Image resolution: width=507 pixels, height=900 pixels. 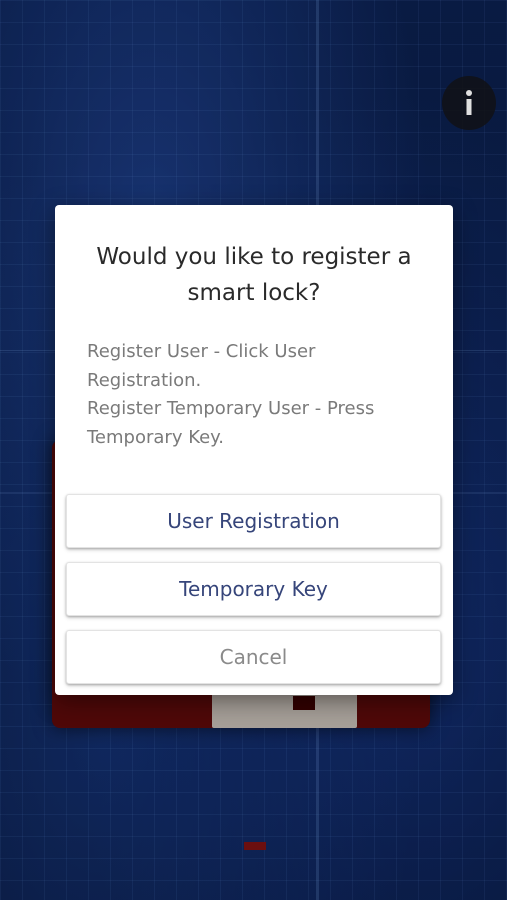 I want to click on dialog-title: Would you like to register a smart lock?, so click(x=254, y=275).